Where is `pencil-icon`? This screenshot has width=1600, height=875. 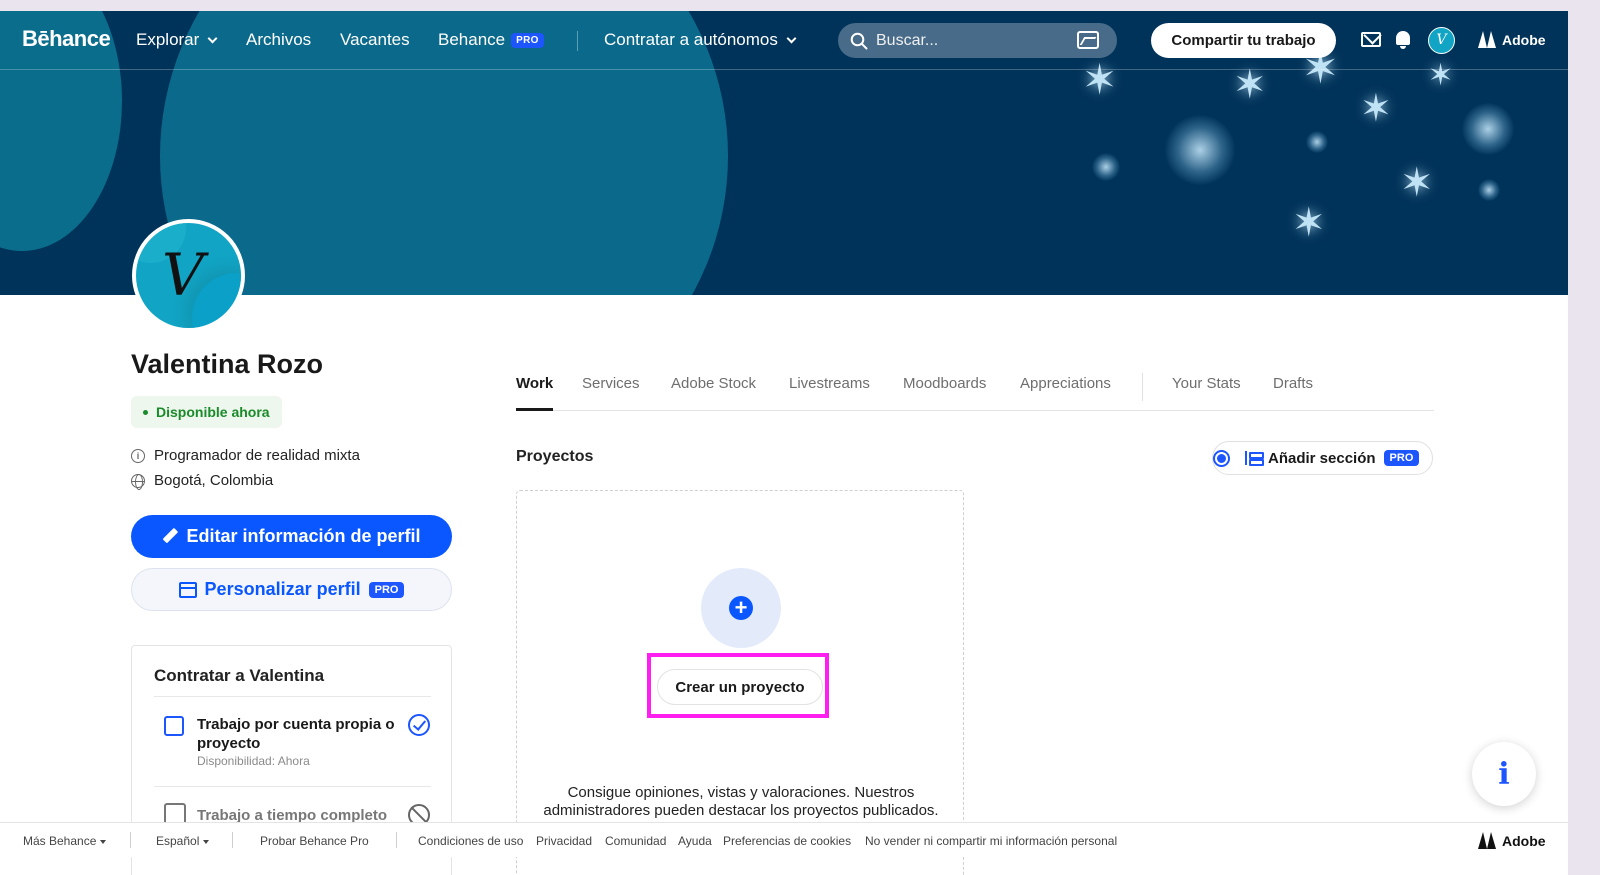 pencil-icon is located at coordinates (170, 537).